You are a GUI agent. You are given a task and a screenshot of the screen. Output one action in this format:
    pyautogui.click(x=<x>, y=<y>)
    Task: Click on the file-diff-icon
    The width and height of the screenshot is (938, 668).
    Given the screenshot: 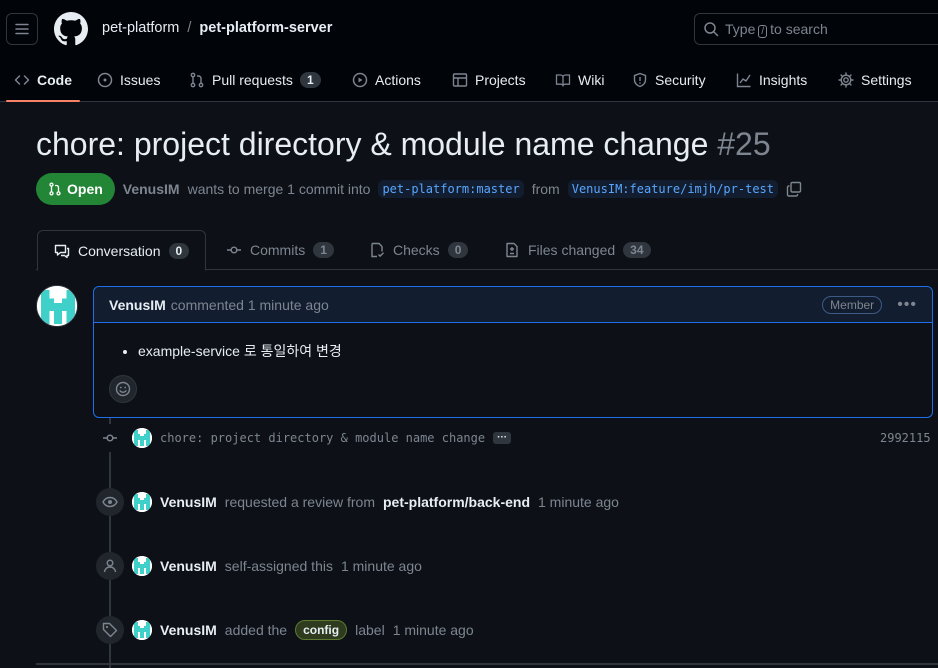 What is the action you would take?
    pyautogui.click(x=512, y=250)
    